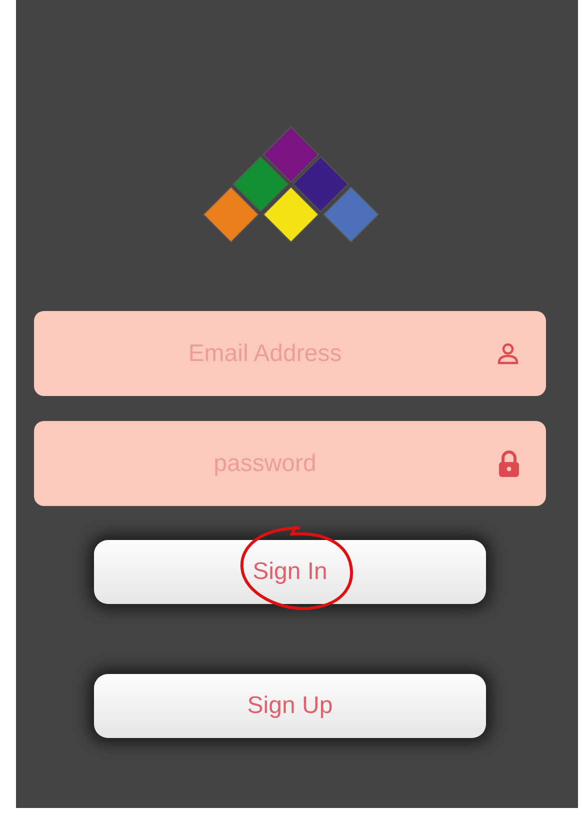  Describe the element at coordinates (290, 706) in the screenshot. I see `sign-up-button: Sign Up` at that location.